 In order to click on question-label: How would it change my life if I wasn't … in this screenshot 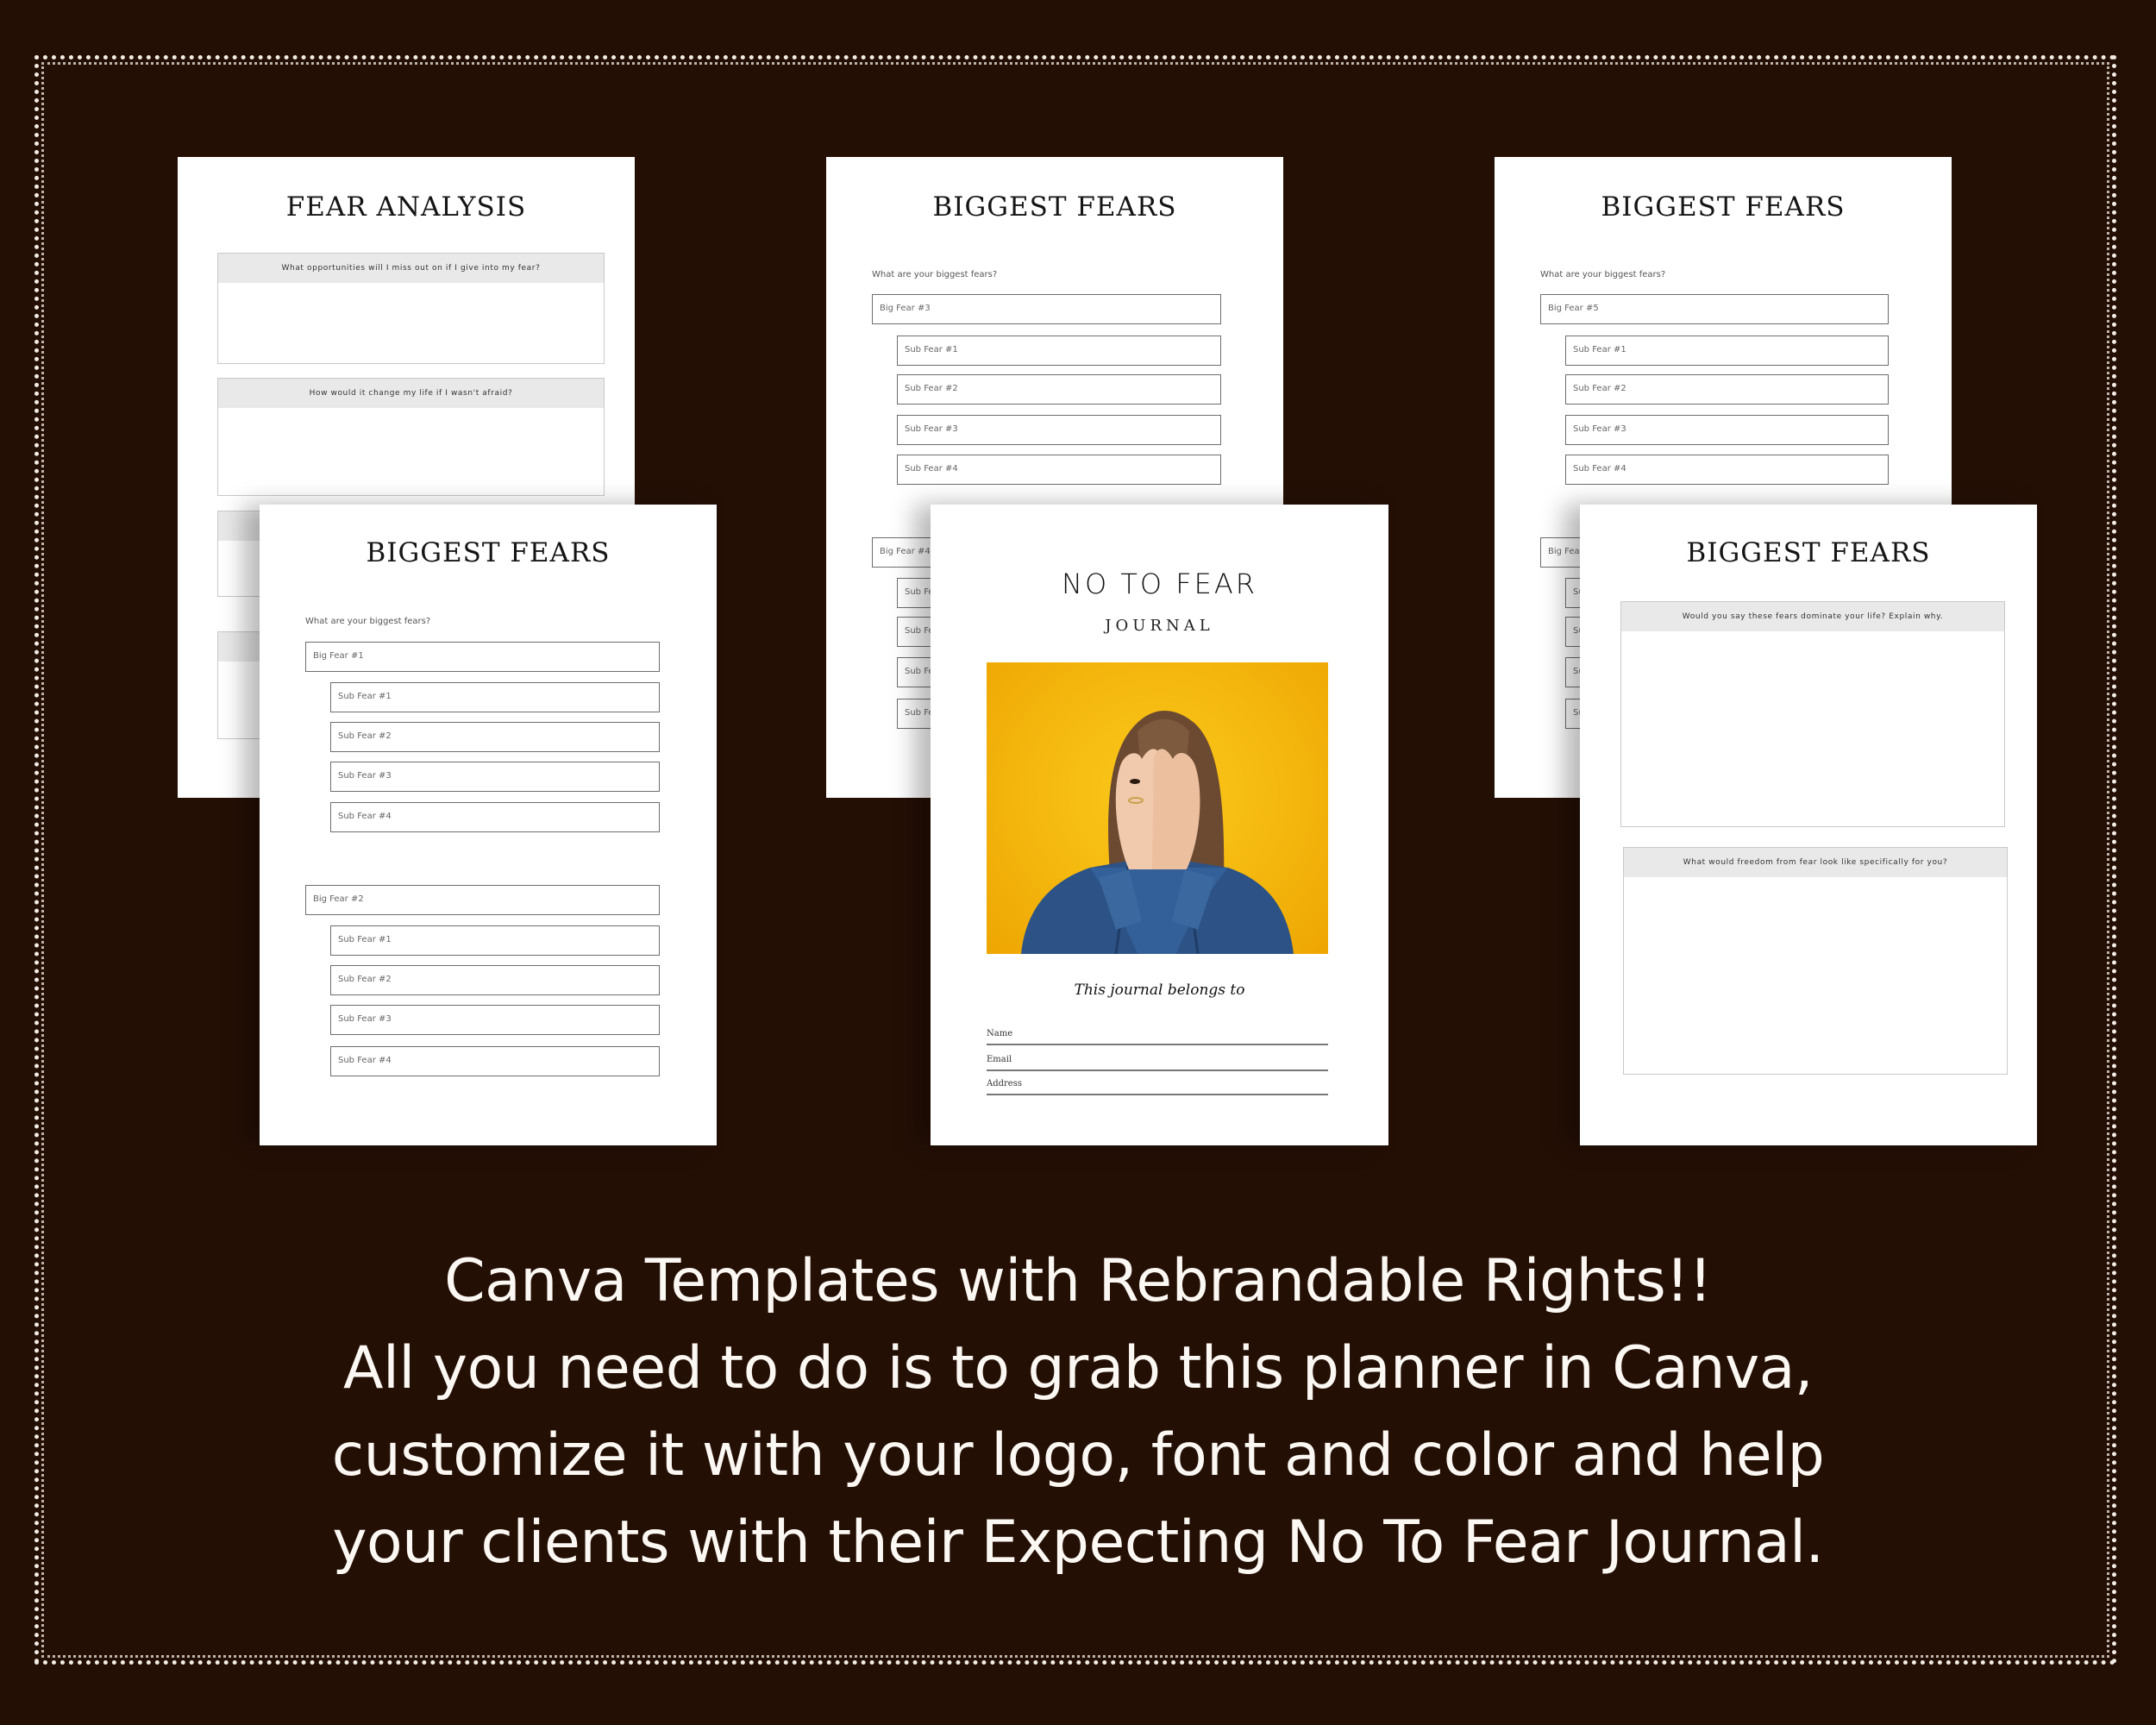, I will do `click(411, 394)`.